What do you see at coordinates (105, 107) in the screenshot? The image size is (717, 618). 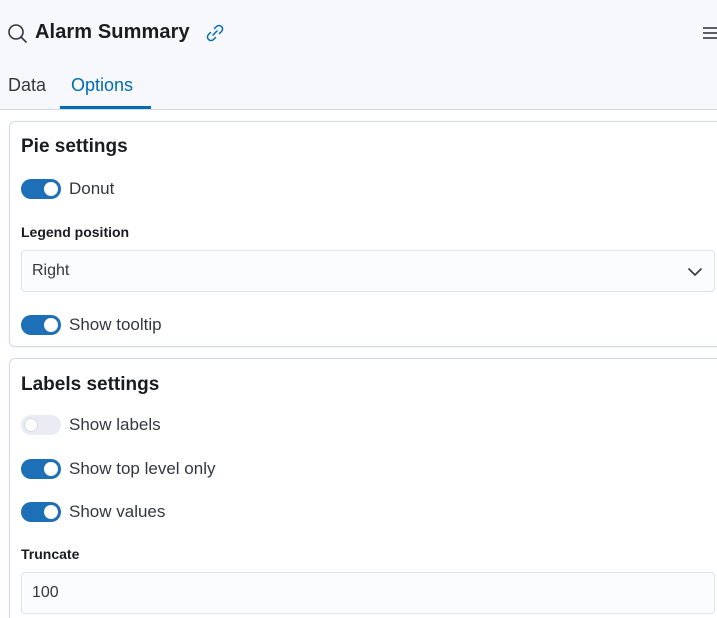 I see `tab-options-selected-indicator` at bounding box center [105, 107].